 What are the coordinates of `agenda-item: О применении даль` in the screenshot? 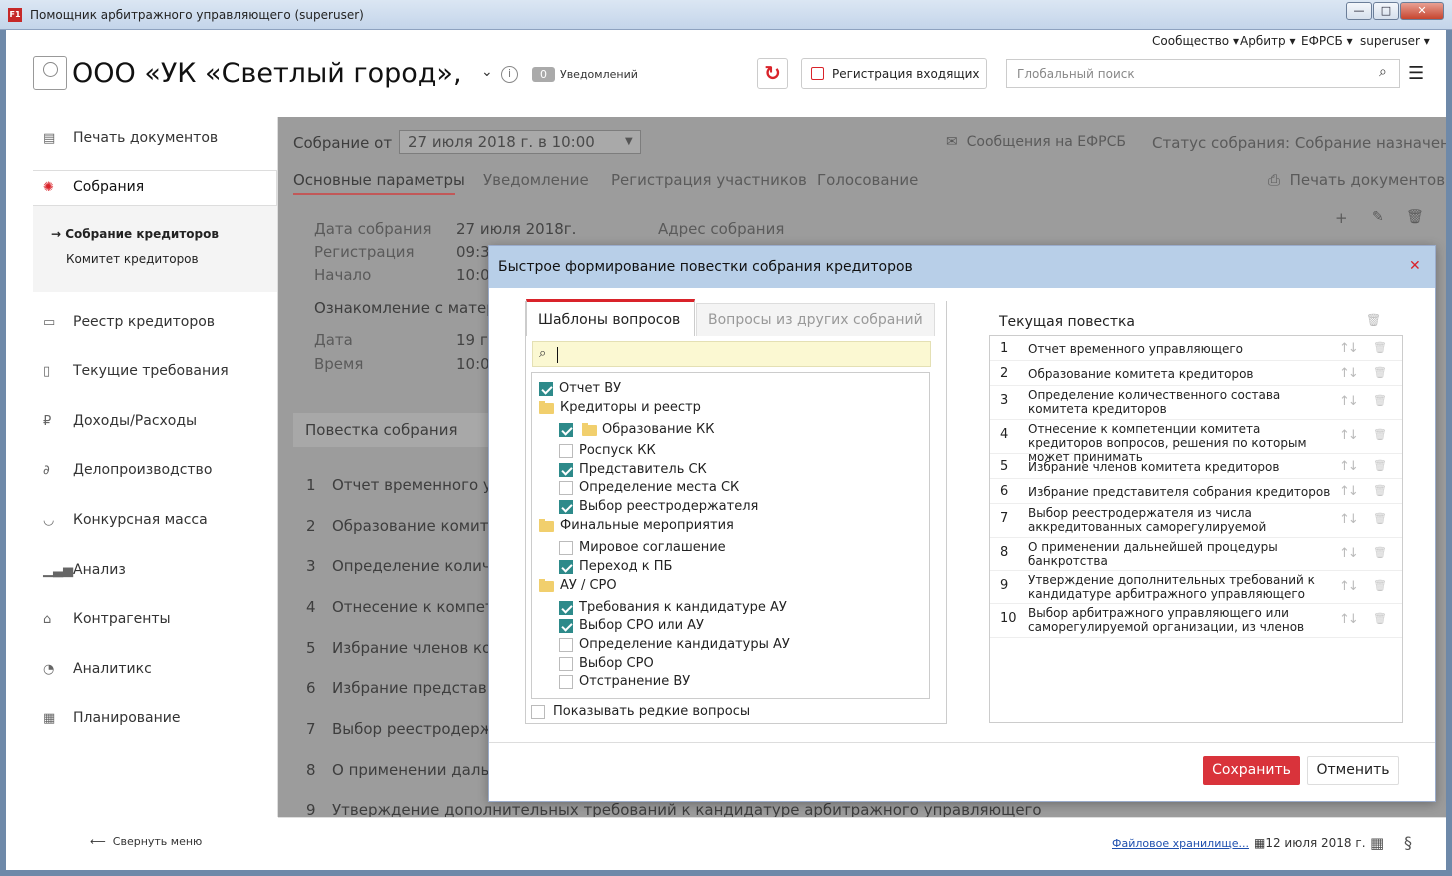 It's located at (410, 770).